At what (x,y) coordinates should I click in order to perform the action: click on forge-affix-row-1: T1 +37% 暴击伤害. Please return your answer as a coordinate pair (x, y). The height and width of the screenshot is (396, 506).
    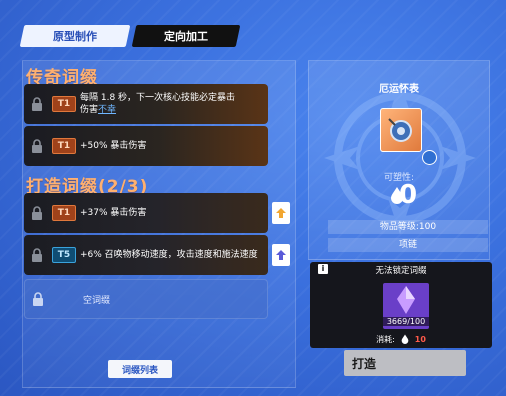
    Looking at the image, I should click on (146, 213).